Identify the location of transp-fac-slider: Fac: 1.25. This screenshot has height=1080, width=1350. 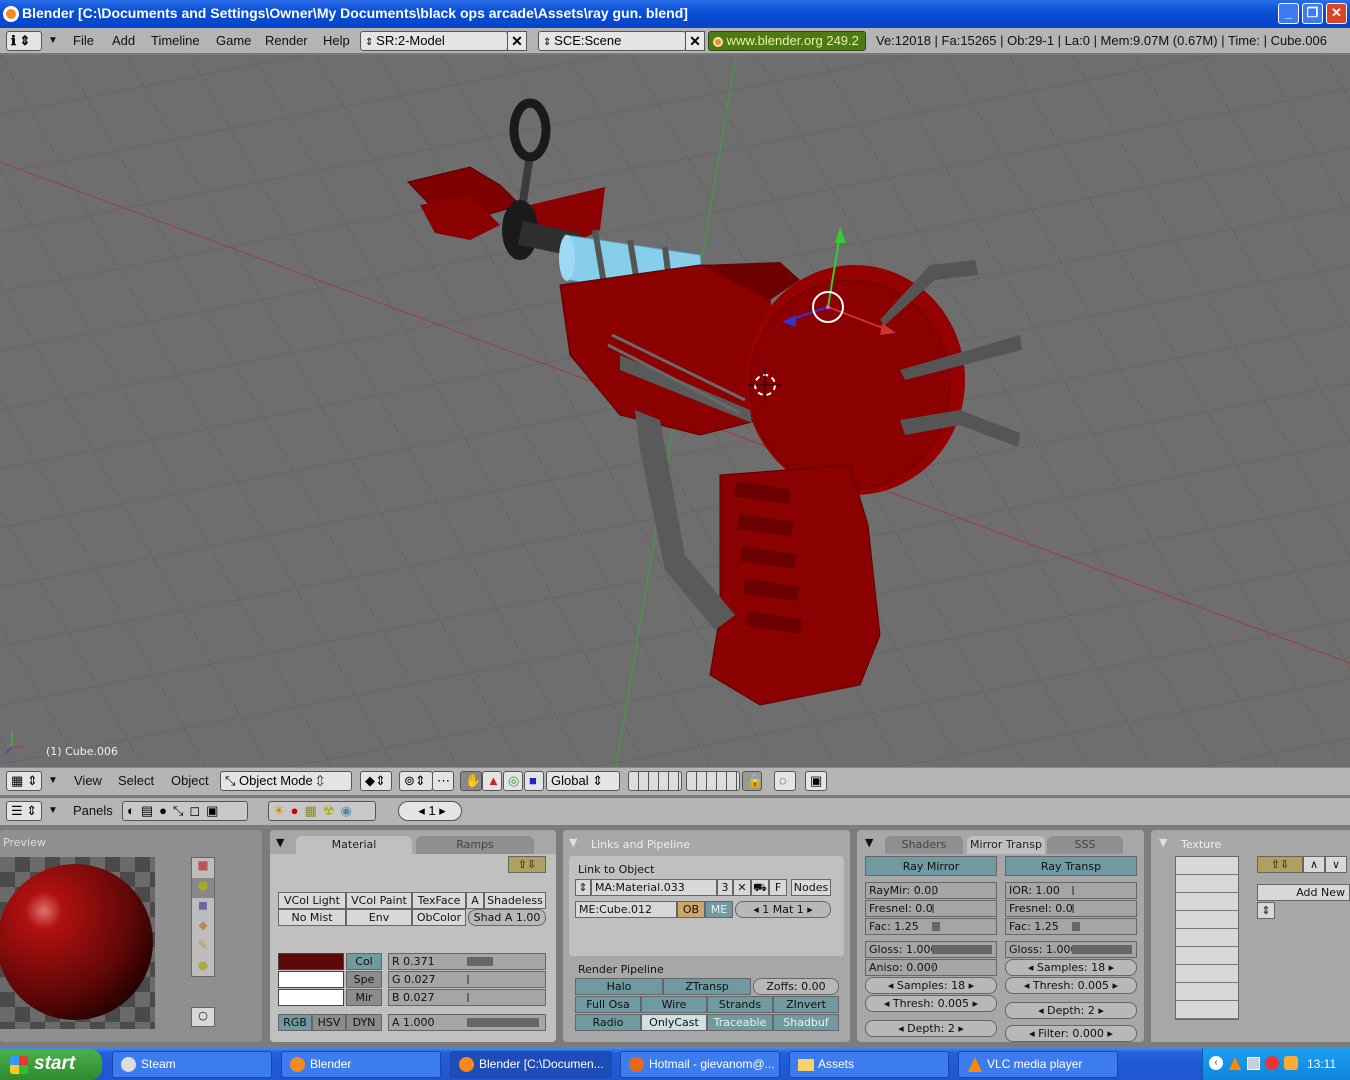
(1071, 926).